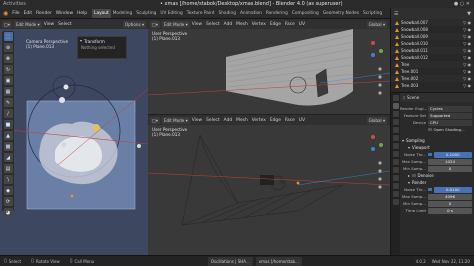 The image size is (474, 266). Describe the element at coordinates (8, 91) in the screenshot. I see `transform-tool-icon: ▦` at that location.